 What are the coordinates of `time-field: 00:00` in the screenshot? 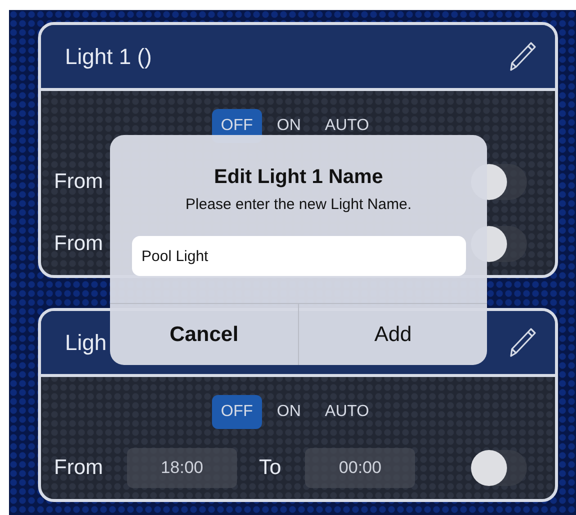 It's located at (360, 468).